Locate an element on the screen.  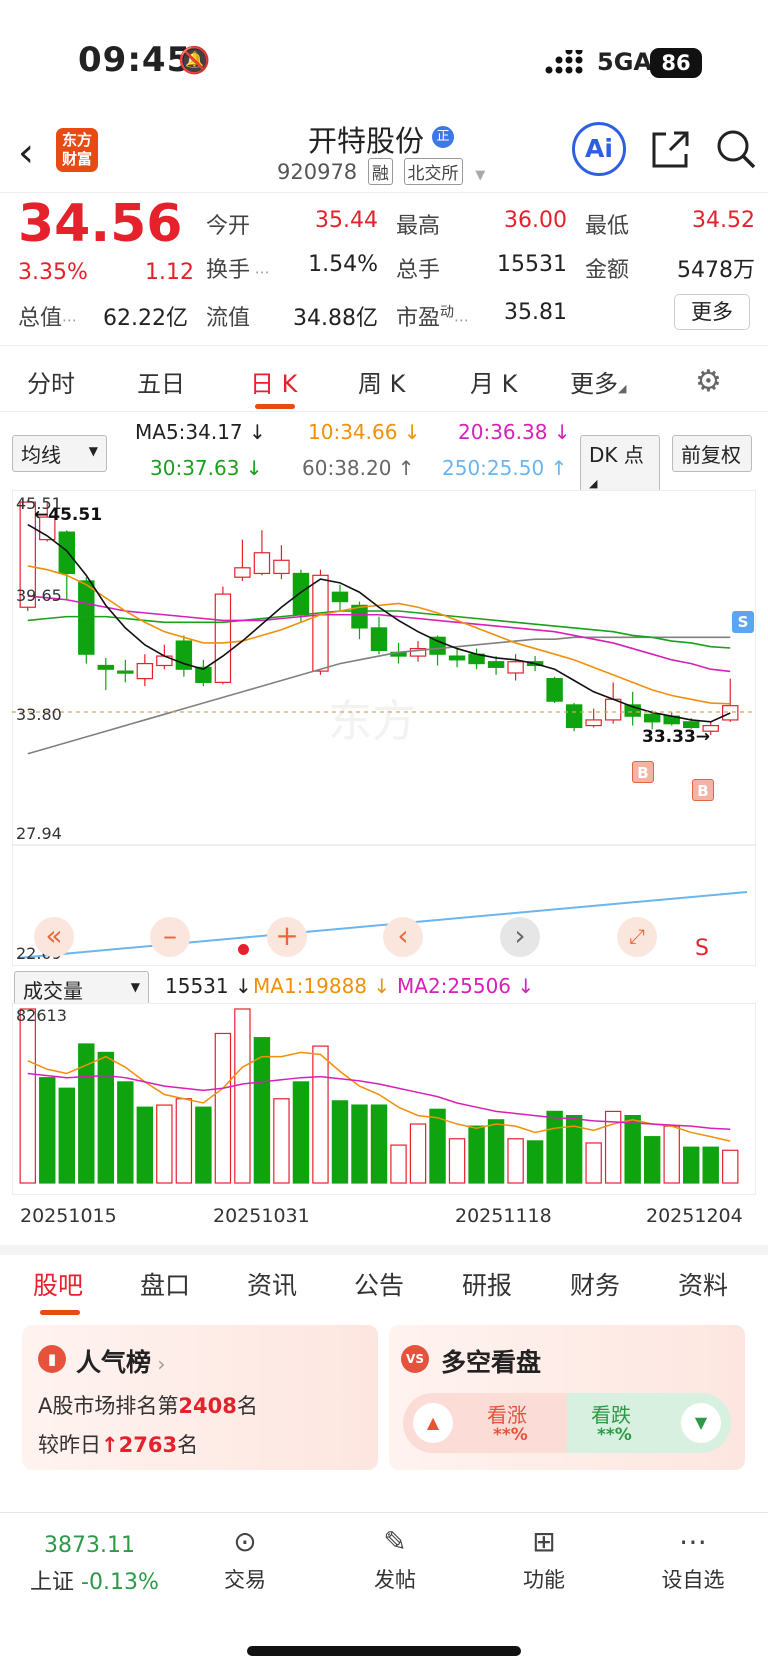
triangle-down-icon: ▼ is located at coordinates (701, 1423).